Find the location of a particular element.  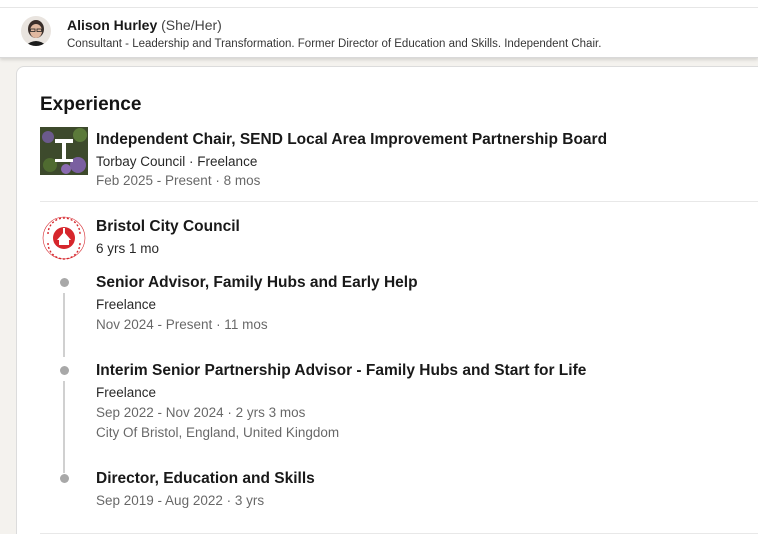

bristol-city-council-logo is located at coordinates (64, 238).